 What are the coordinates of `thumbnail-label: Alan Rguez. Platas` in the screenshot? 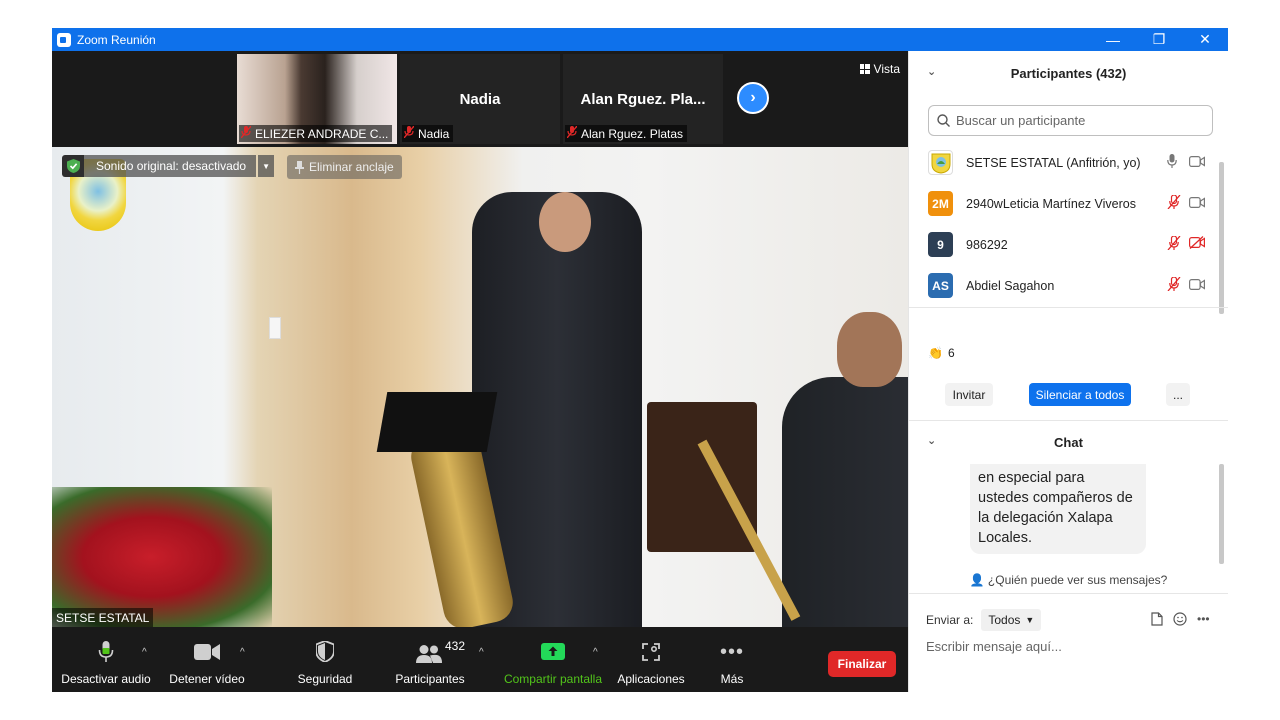 It's located at (626, 133).